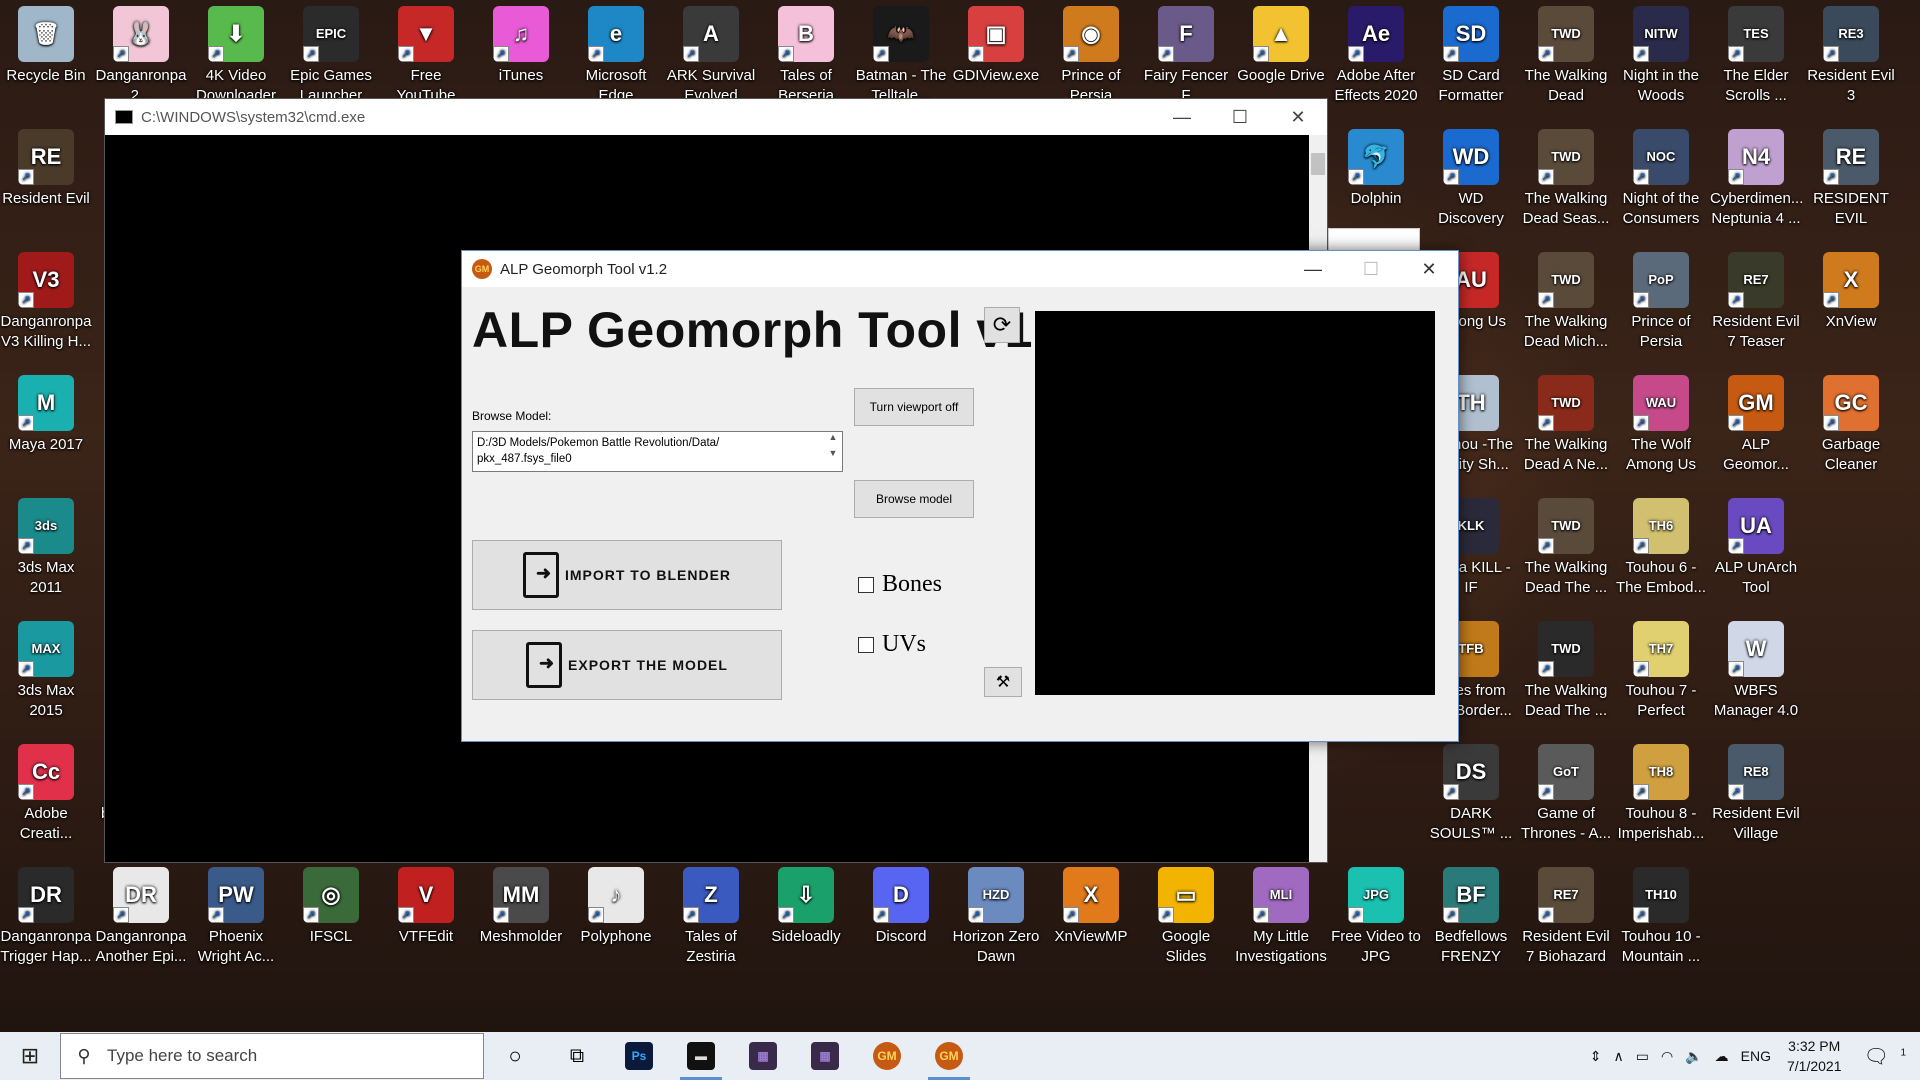  Describe the element at coordinates (806, 53) in the screenshot. I see `desktop-icon: B ↗ Tales of Berseria` at that location.